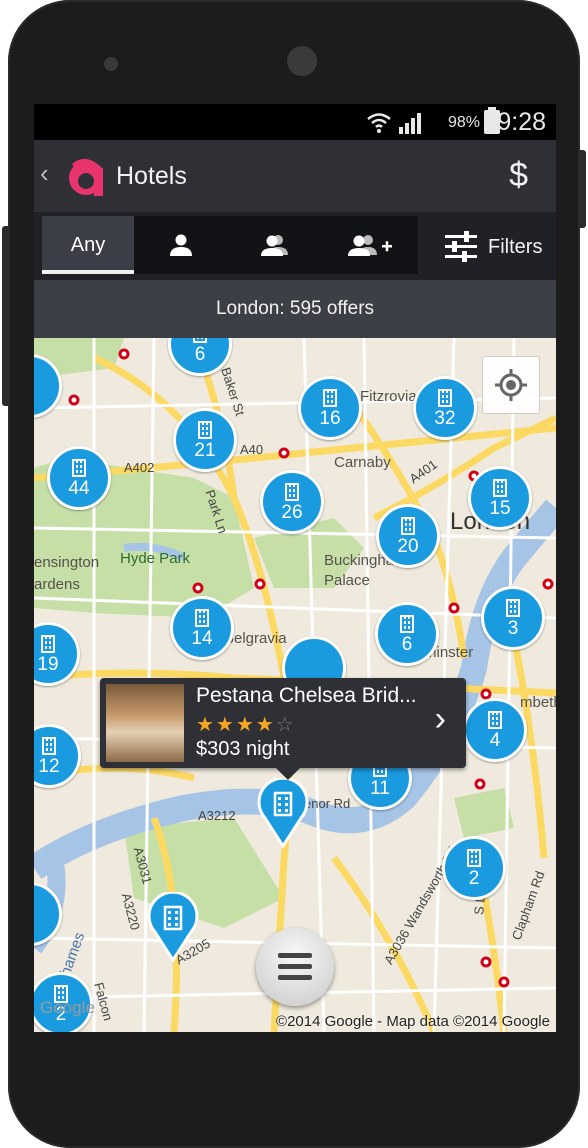 This screenshot has width=588, height=1148. What do you see at coordinates (330, 418) in the screenshot?
I see `cluster-count: 16` at bounding box center [330, 418].